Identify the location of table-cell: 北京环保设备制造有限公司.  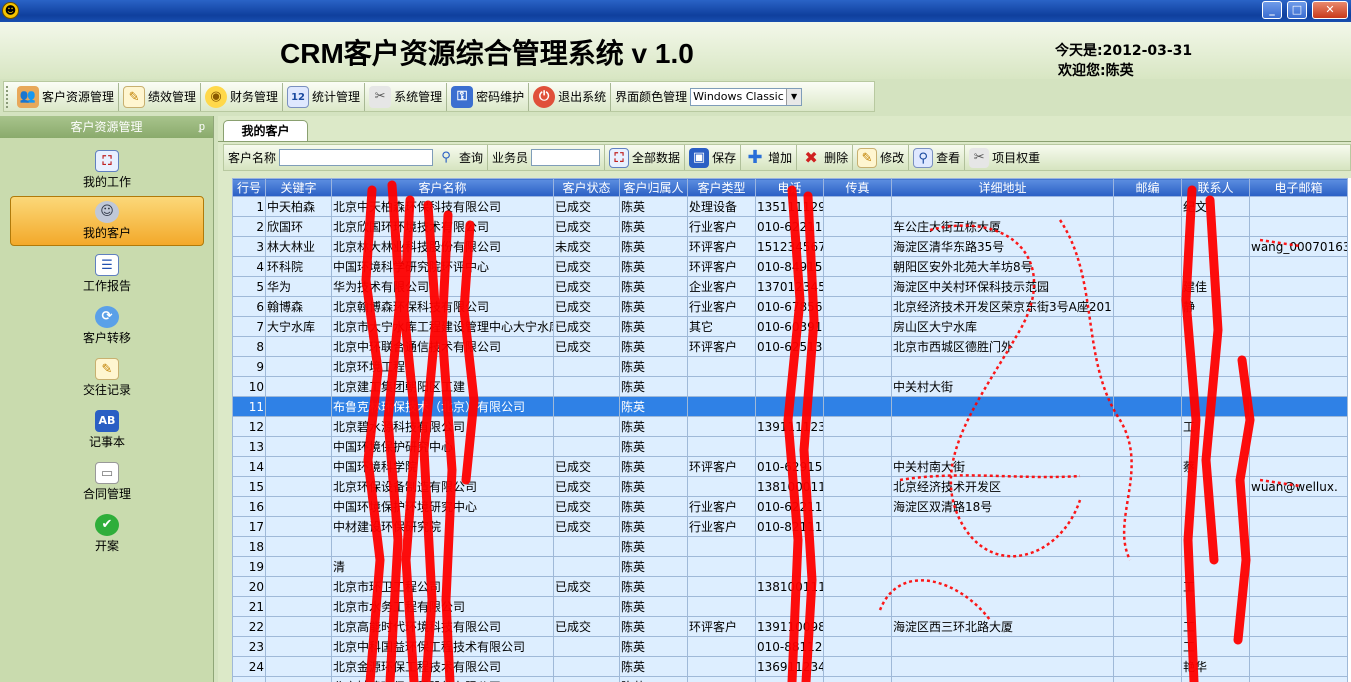
(442, 486).